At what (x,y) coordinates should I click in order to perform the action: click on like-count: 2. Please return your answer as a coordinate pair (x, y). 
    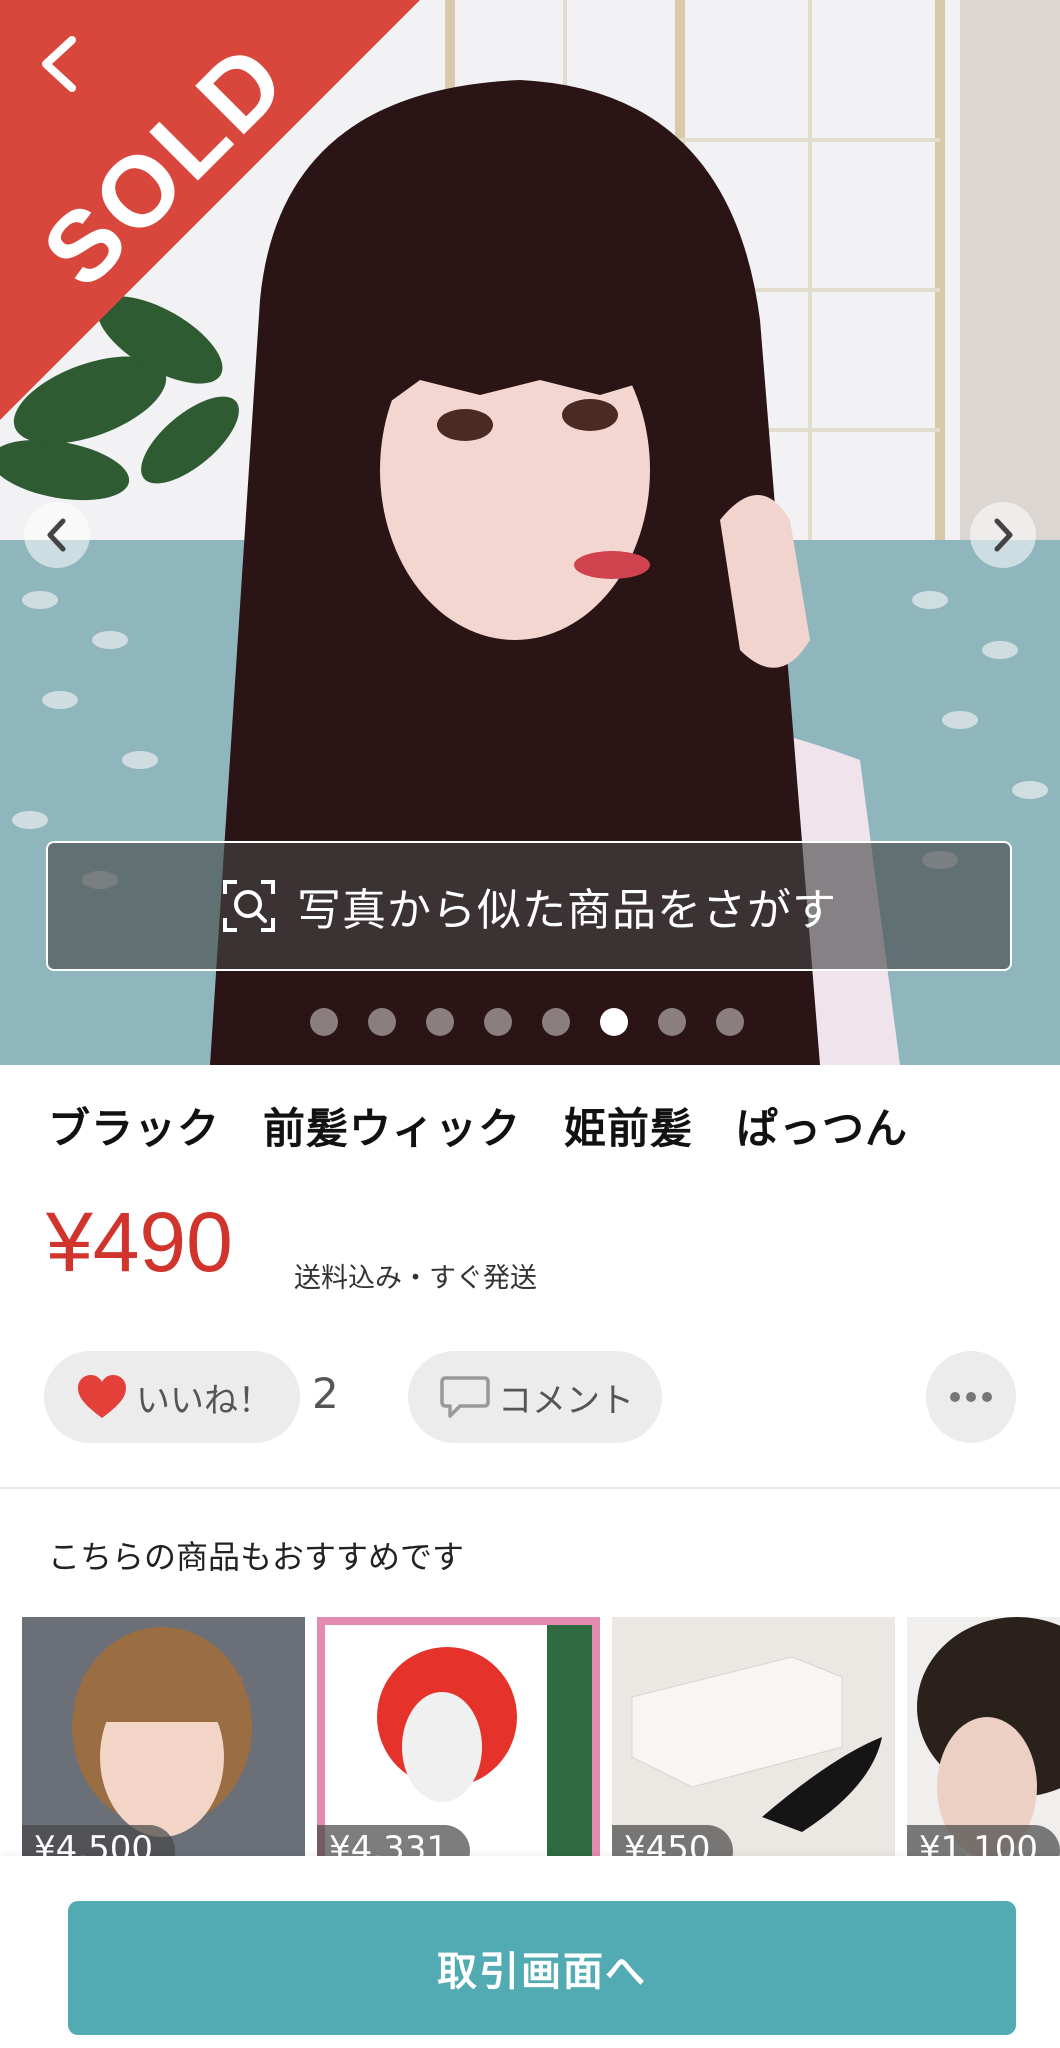
    Looking at the image, I should click on (325, 1393).